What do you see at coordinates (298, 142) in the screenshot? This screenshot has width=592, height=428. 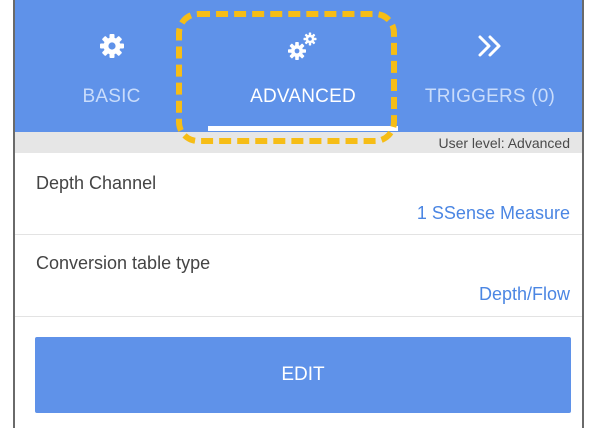 I see `user-level-bar: User level: Advanced` at bounding box center [298, 142].